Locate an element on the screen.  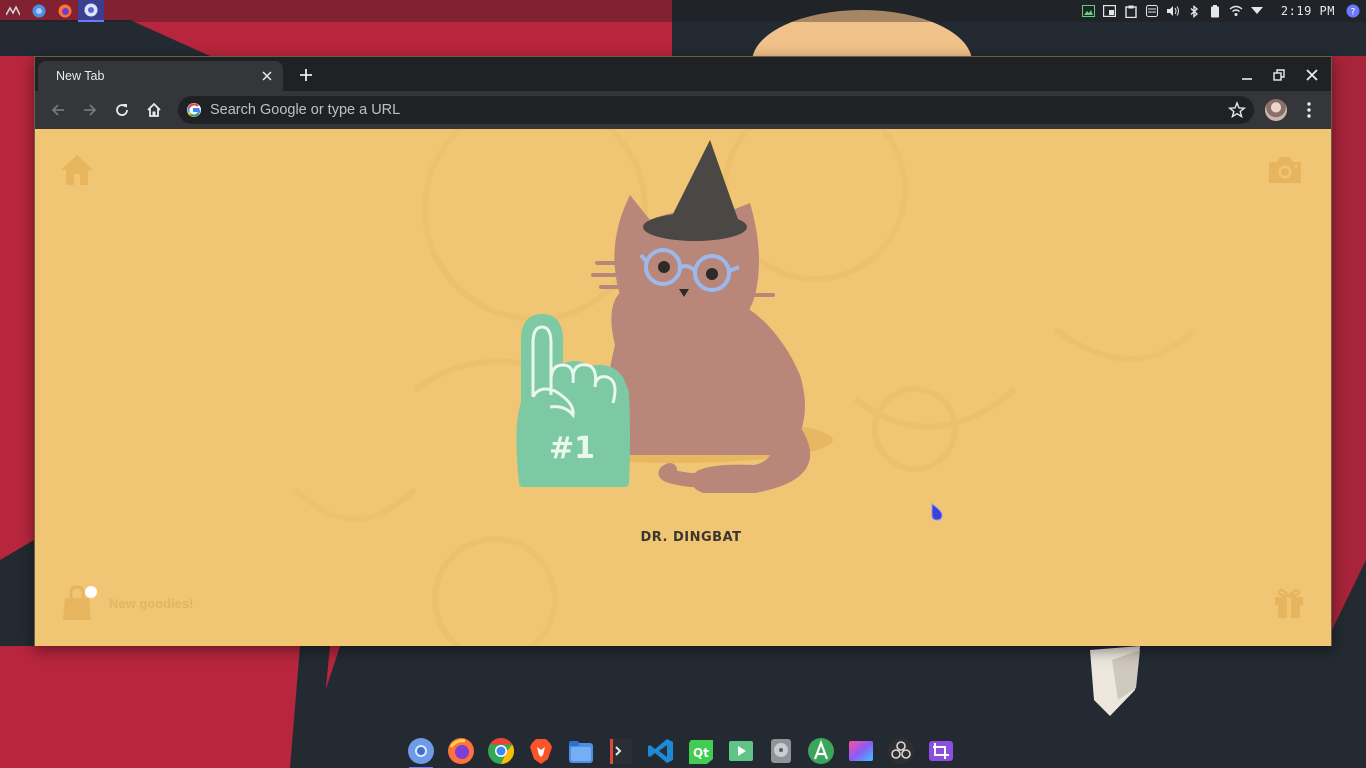
tab-strip: New Tab is located at coordinates (683, 74).